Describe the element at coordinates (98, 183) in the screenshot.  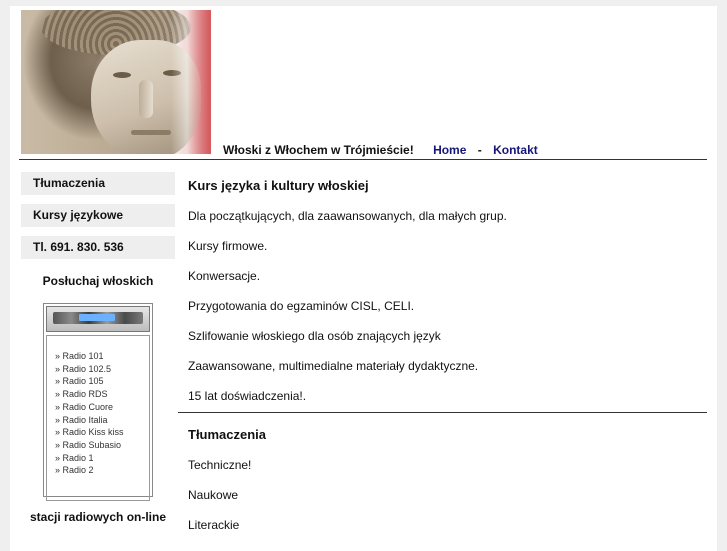
I see `sidebar-item-tlumaczenia: Tłumaczenia` at that location.